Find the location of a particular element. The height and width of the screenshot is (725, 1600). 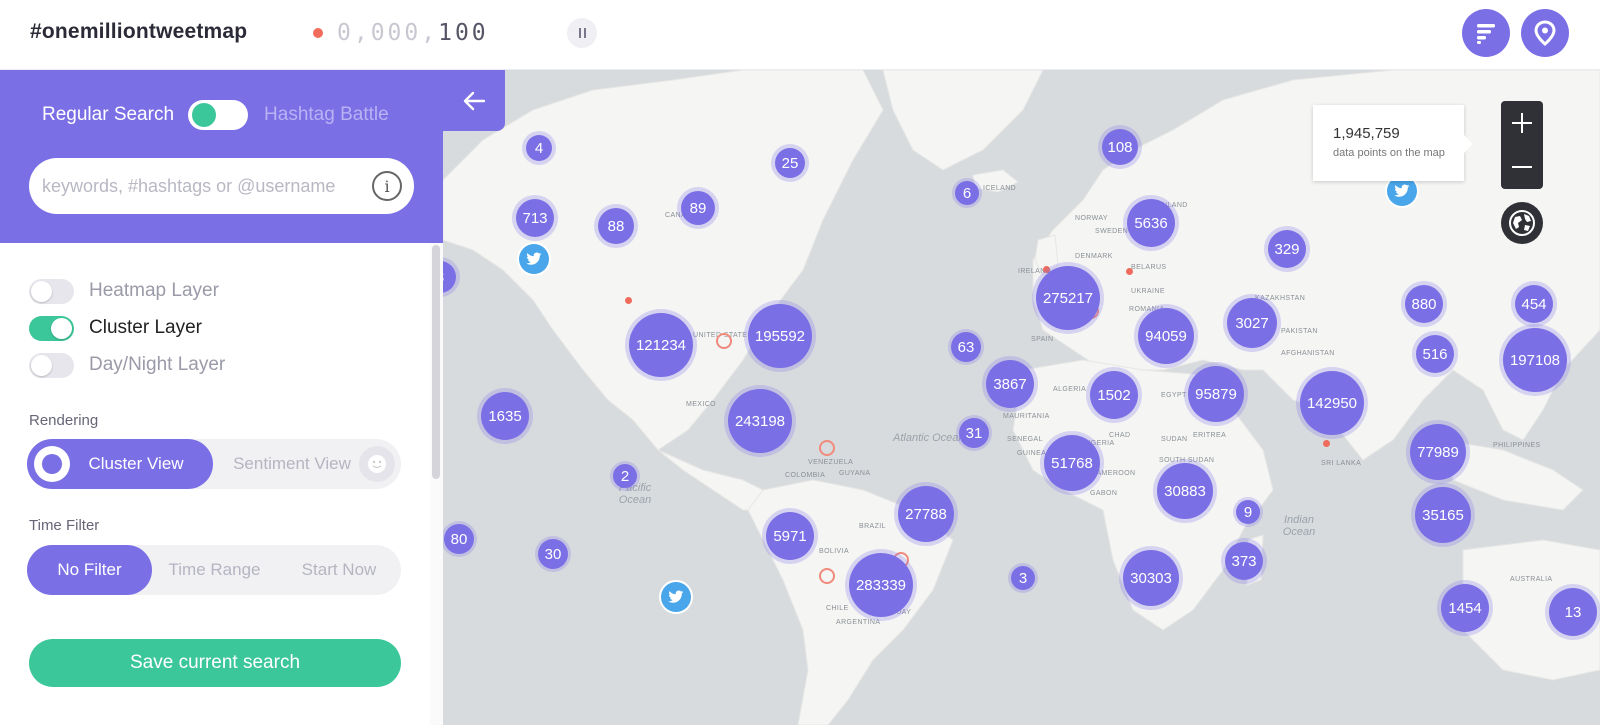

cluster-count: 373 is located at coordinates (1244, 561).